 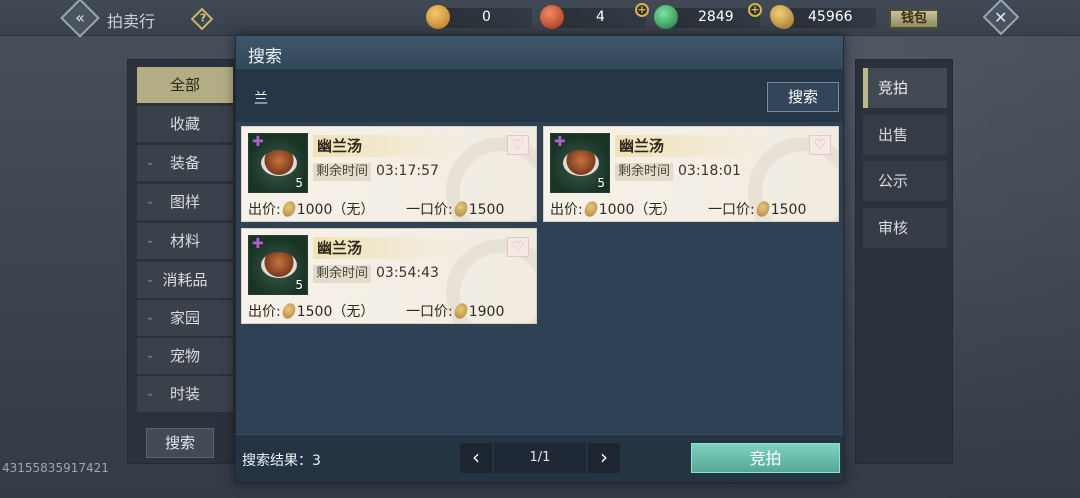 What do you see at coordinates (600, 17) in the screenshot?
I see `currency-value: 4` at bounding box center [600, 17].